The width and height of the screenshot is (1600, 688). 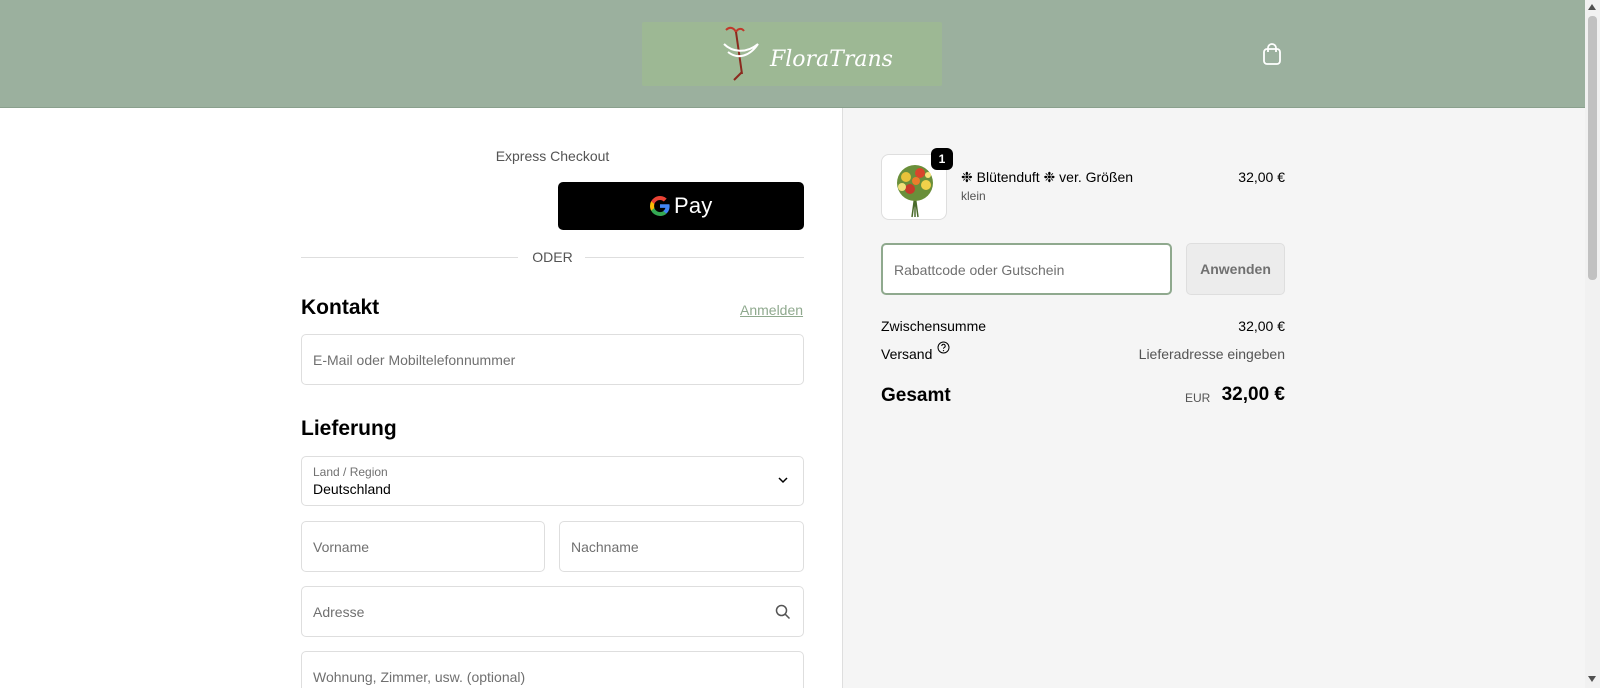 What do you see at coordinates (552, 359) in the screenshot?
I see `email-field: E-Mail oder Mobiltelefonnummer` at bounding box center [552, 359].